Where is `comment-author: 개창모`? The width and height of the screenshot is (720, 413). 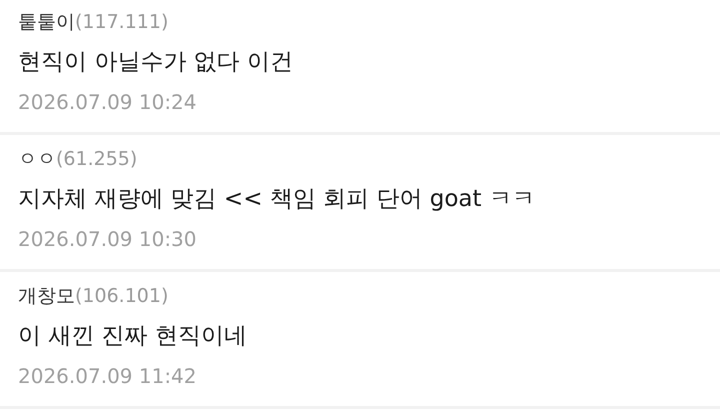
comment-author: 개창모 is located at coordinates (46, 296).